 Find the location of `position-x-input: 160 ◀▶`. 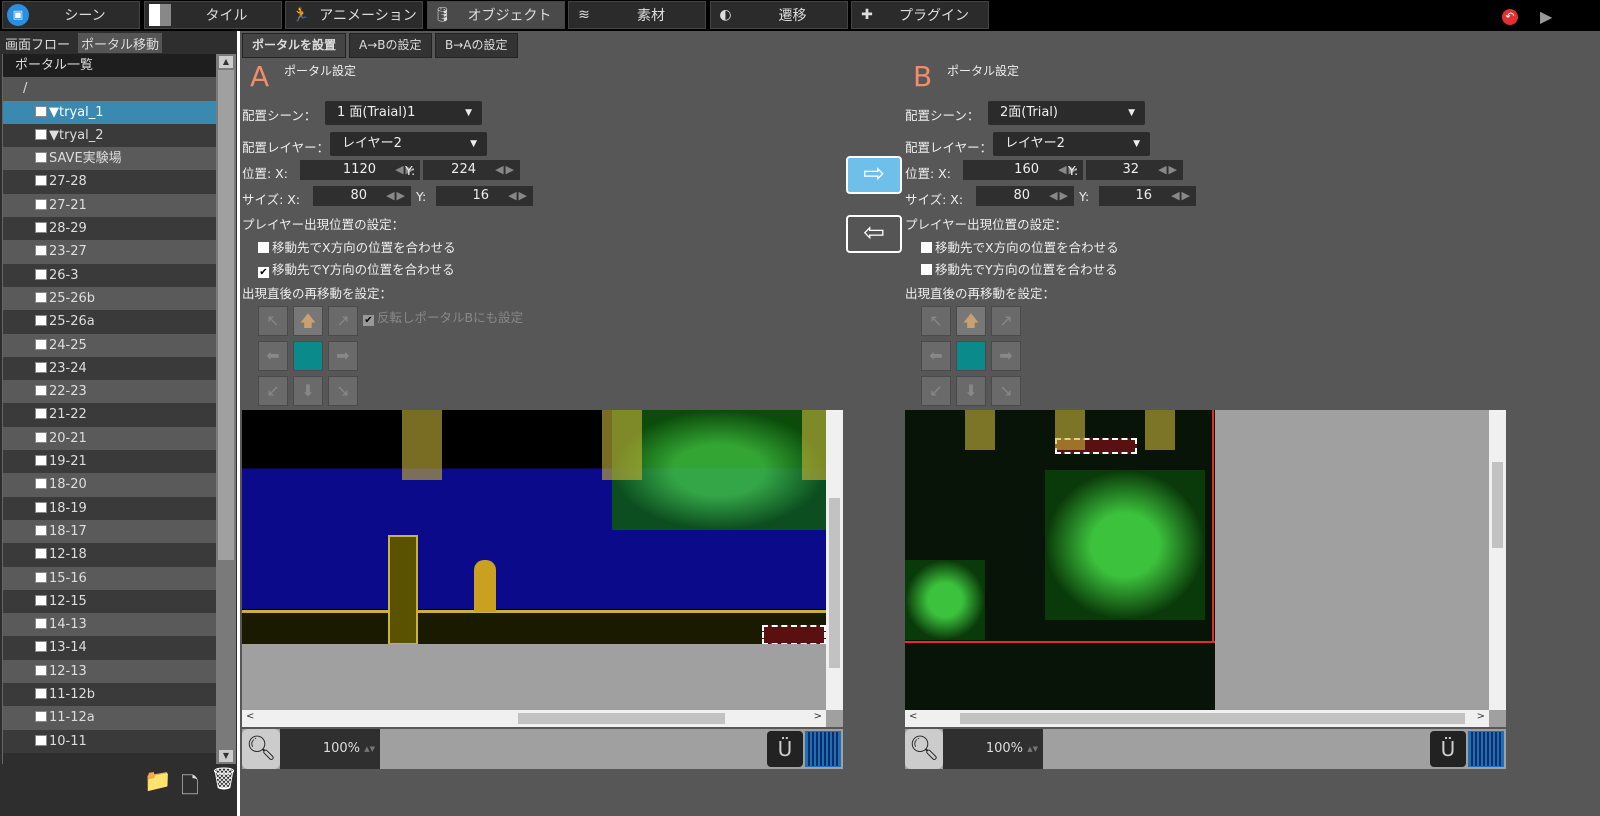

position-x-input: 160 ◀▶ is located at coordinates (1023, 170).